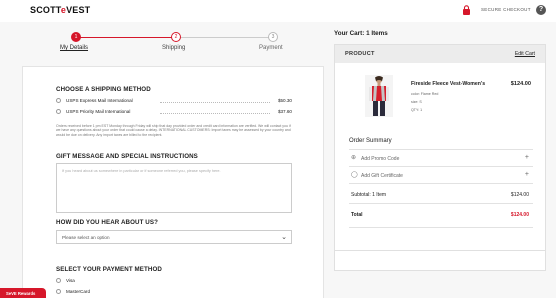 This screenshot has width=556, height=298. Describe the element at coordinates (86, 237) in the screenshot. I see `hear-about-selected: Please select an option` at that location.